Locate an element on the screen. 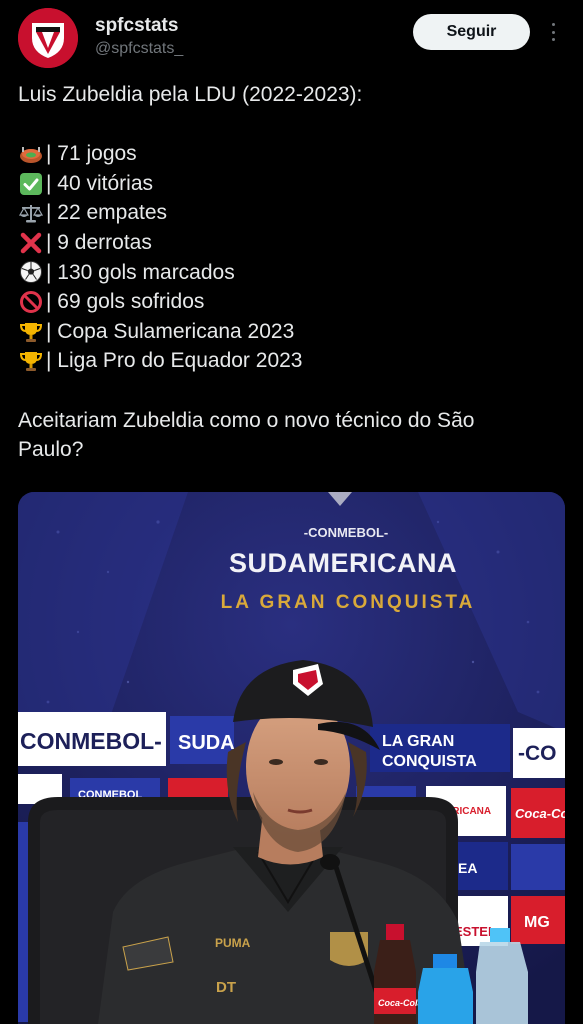 This screenshot has width=583, height=1024. author-name: spfcstats is located at coordinates (136, 26).